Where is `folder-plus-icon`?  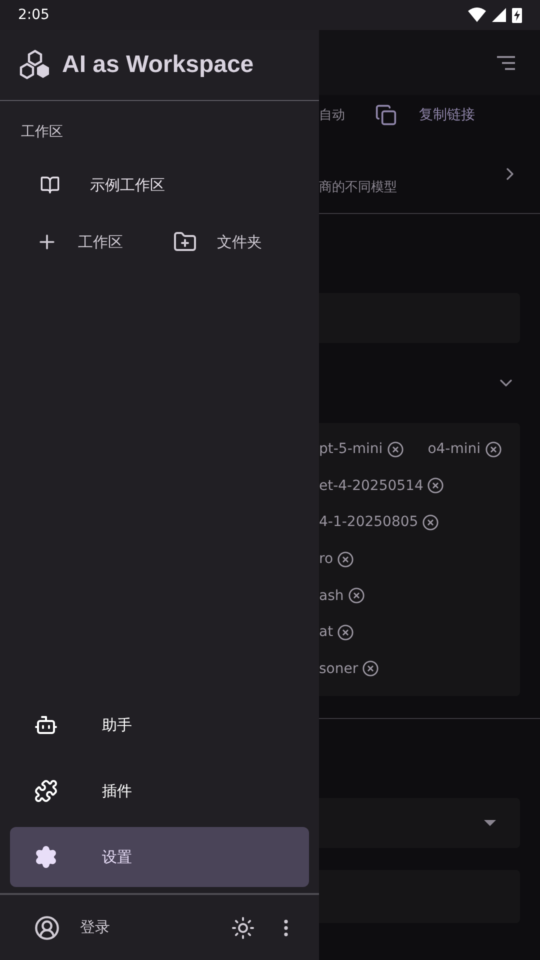
folder-plus-icon is located at coordinates (185, 242).